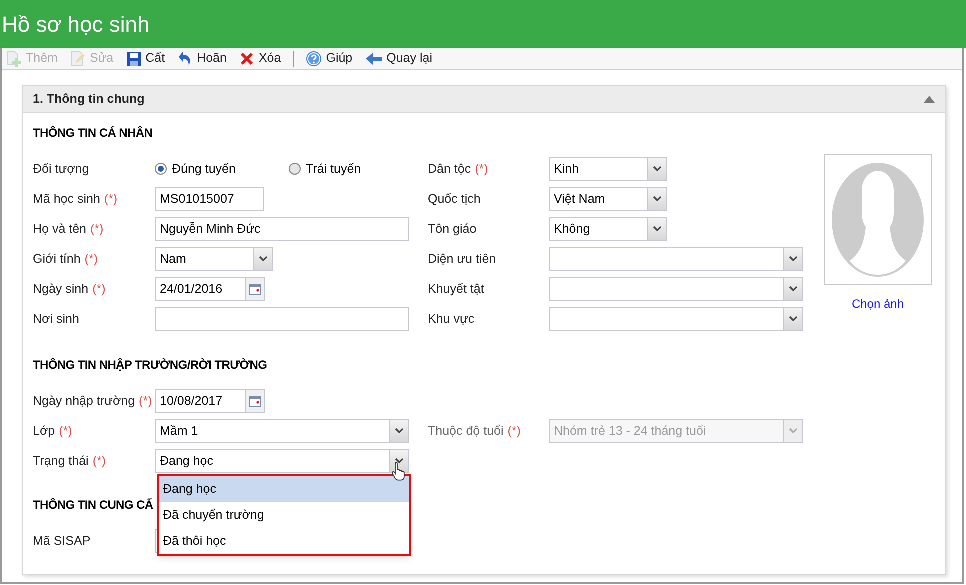  What do you see at coordinates (462, 259) in the screenshot?
I see `field-label: Diện ưu tiên` at bounding box center [462, 259].